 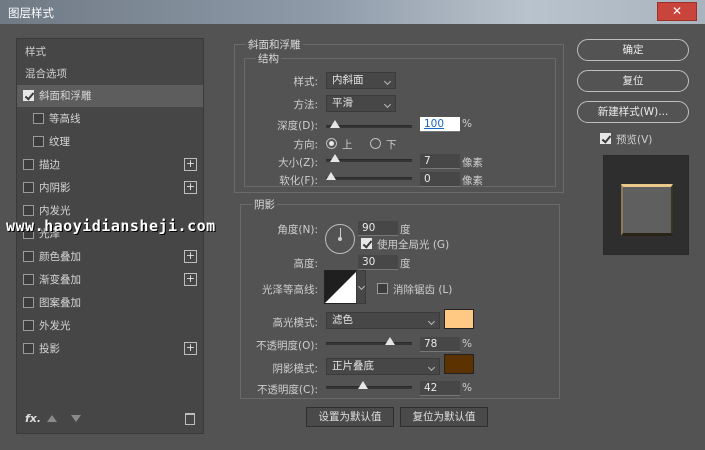 I want to click on texture-checkbox, so click(x=38, y=141).